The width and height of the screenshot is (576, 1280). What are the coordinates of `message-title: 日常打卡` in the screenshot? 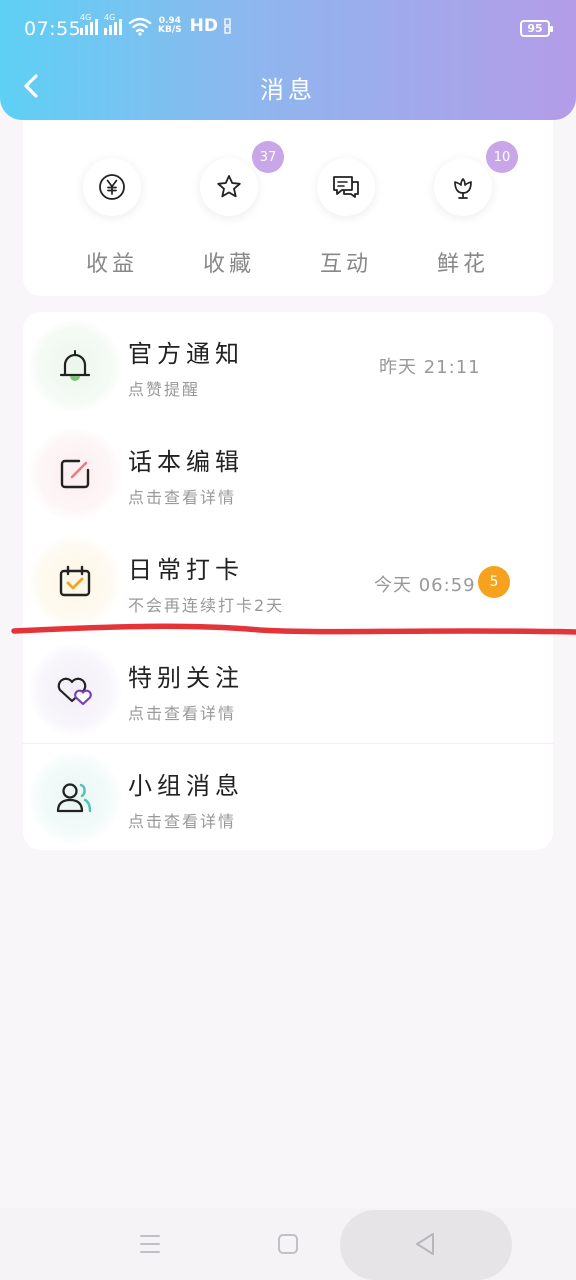 It's located at (186, 570).